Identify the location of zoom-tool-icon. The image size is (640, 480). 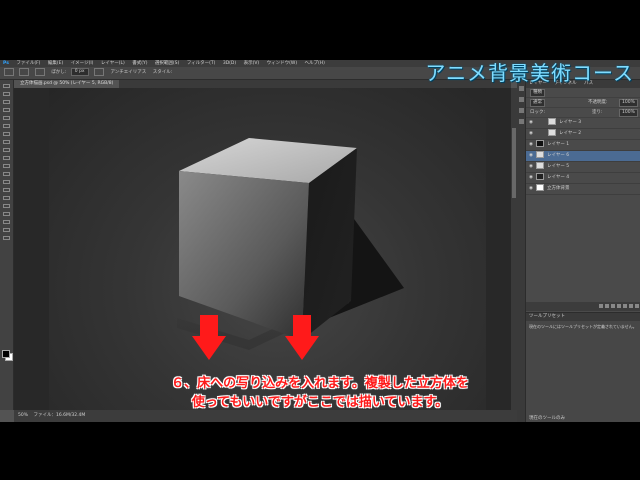
(6, 238).